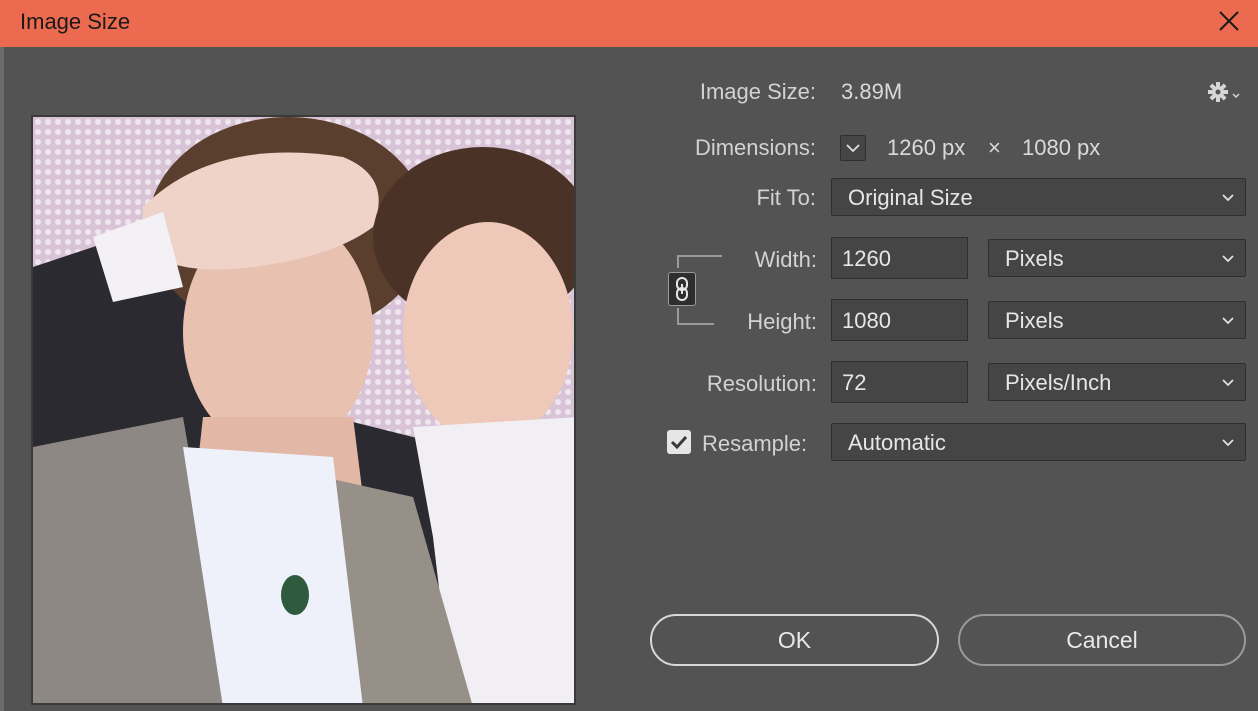 Image resolution: width=1258 pixels, height=711 pixels. What do you see at coordinates (1117, 382) in the screenshot?
I see `resolution-unit-dropdown: Pixels/Inch` at bounding box center [1117, 382].